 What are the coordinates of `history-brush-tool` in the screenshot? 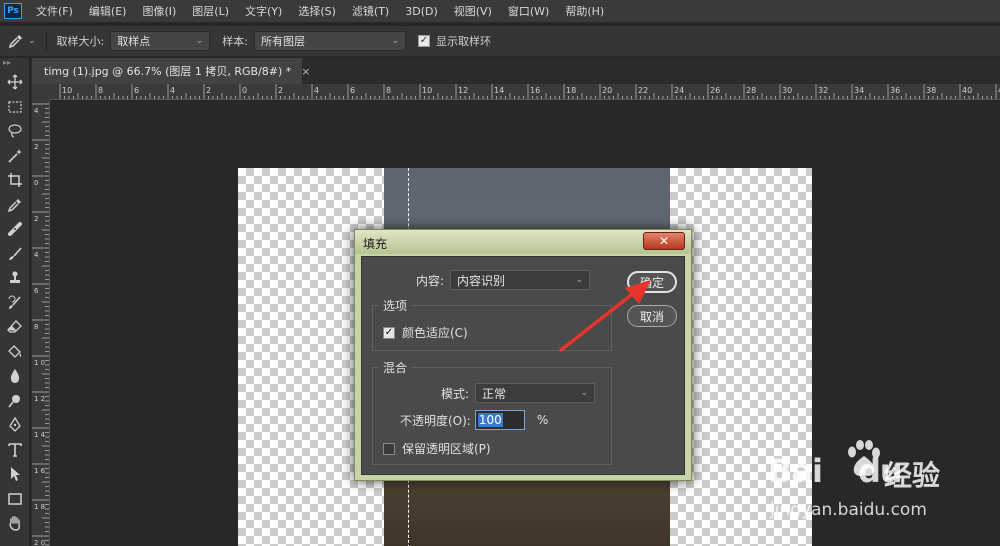 It's located at (15, 303).